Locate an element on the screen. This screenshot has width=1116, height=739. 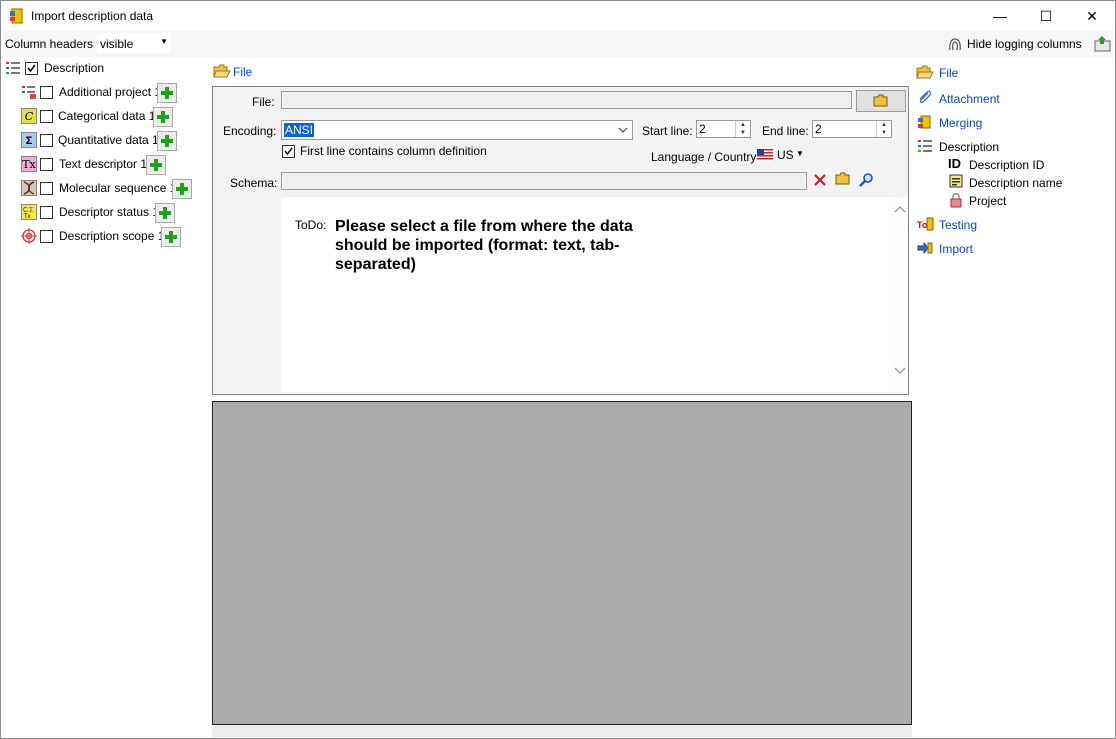
import-icon is located at coordinates (925, 248).